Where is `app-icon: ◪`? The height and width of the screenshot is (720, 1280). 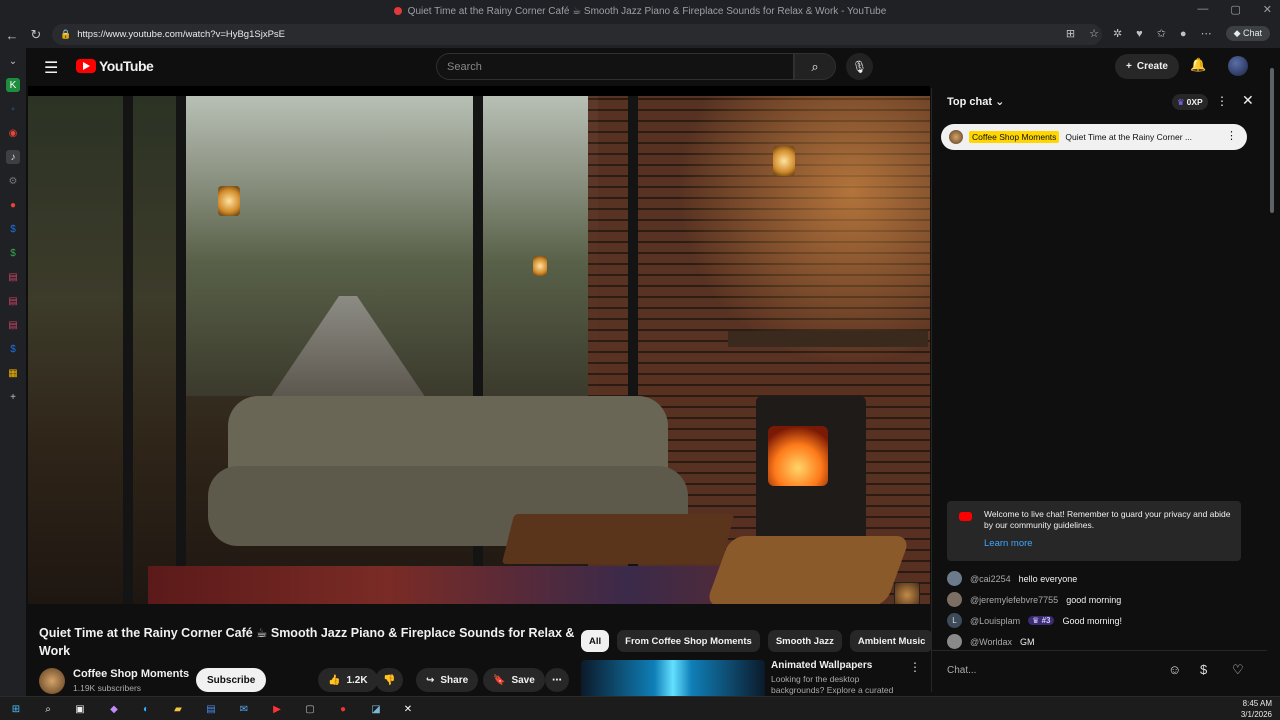 app-icon: ◪ is located at coordinates (376, 709).